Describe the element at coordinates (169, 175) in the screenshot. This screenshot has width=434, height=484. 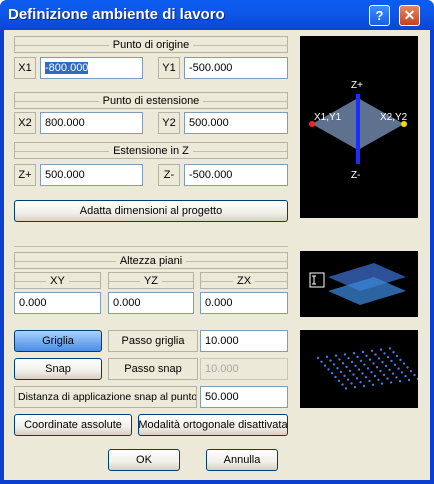
I see `zminus-label: Z-` at that location.